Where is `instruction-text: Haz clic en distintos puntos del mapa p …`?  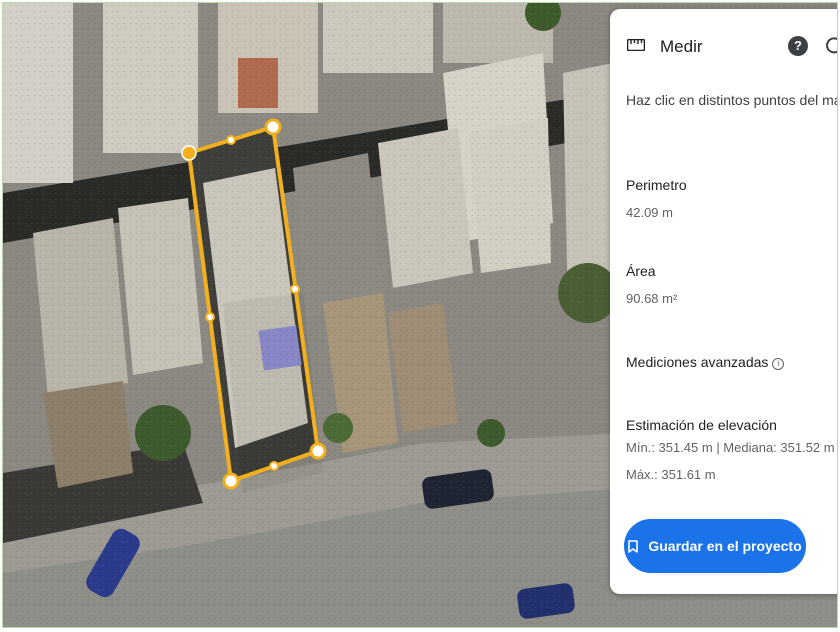
instruction-text: Haz clic en distintos puntos del mapa p … is located at coordinates (731, 100).